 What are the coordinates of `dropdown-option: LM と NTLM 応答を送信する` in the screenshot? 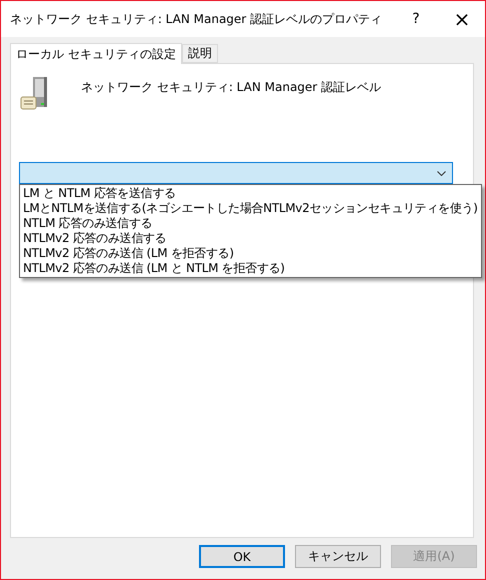 It's located at (250, 193).